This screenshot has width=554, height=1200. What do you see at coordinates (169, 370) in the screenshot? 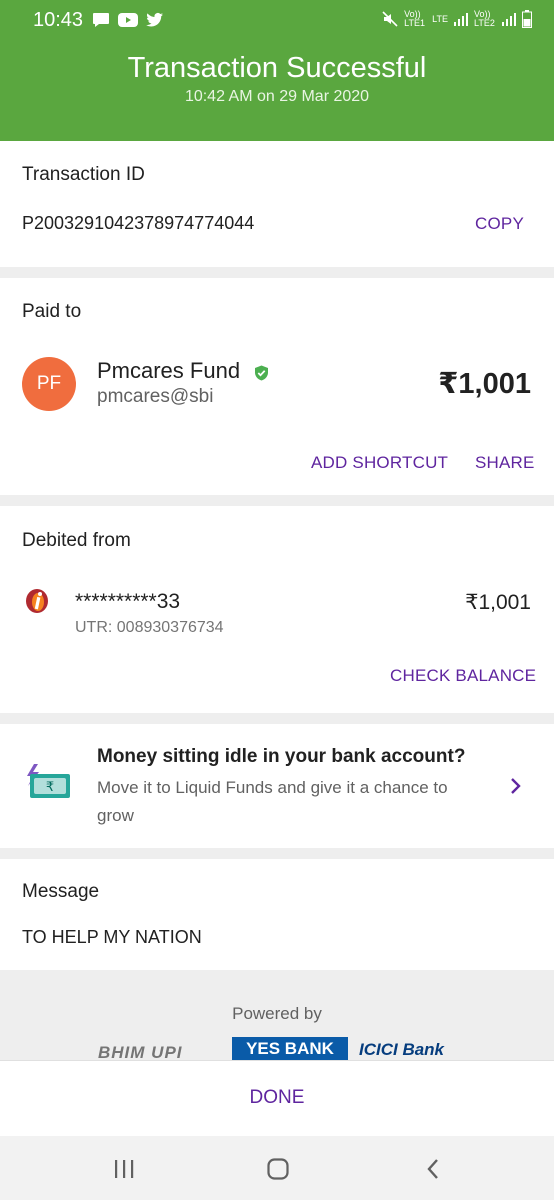
I see `payee-name: Pmcares Fund` at bounding box center [169, 370].